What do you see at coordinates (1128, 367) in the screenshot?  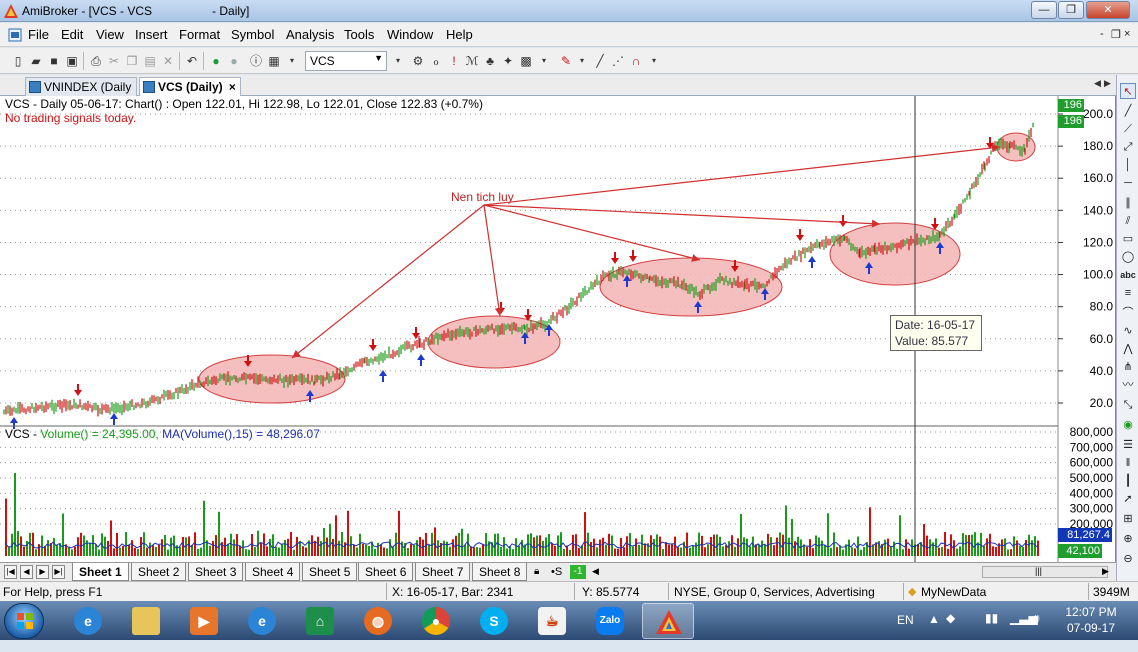 I see `andrews-pitchfork-icon: ⋔` at bounding box center [1128, 367].